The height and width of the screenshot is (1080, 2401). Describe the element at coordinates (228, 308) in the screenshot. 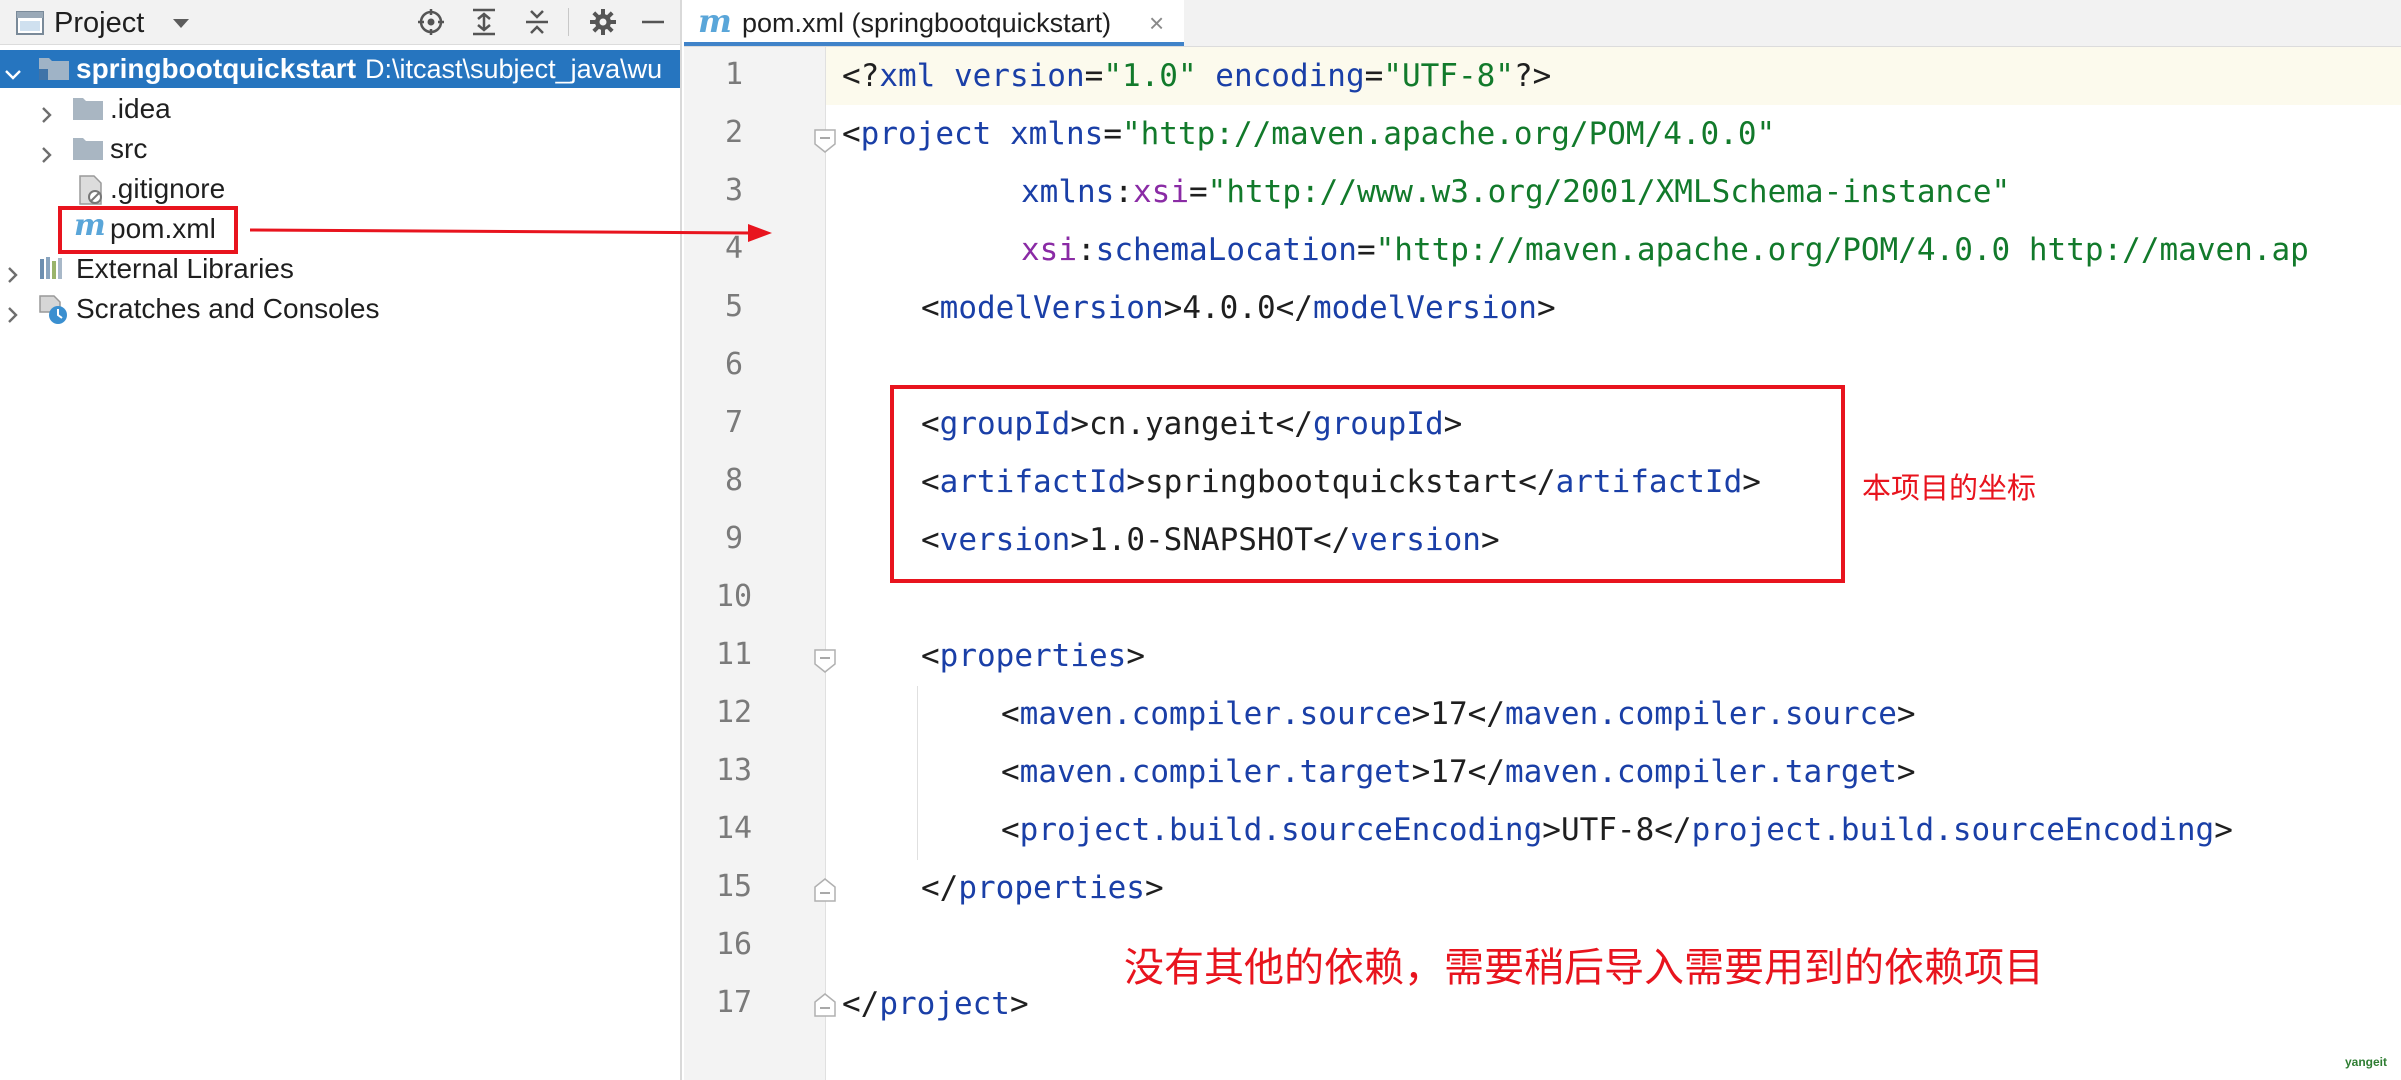

I see `tree-item-label: Scratches and Consoles` at that location.